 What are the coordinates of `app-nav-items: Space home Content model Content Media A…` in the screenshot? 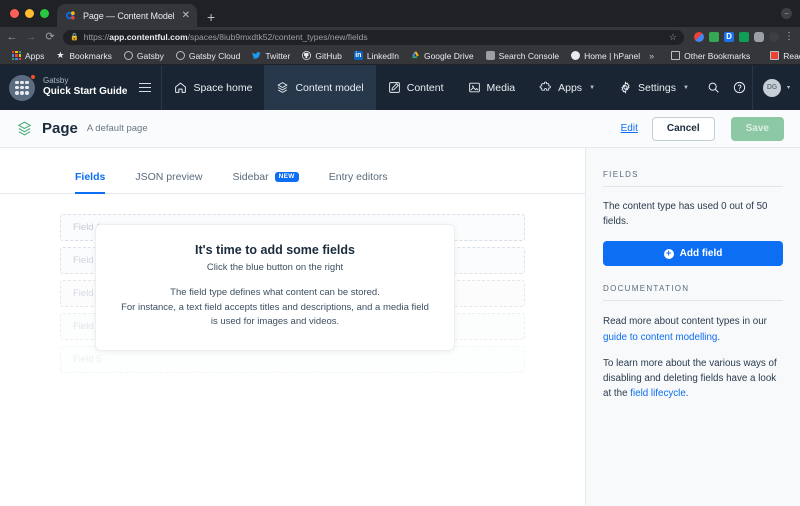 It's located at (431, 87).